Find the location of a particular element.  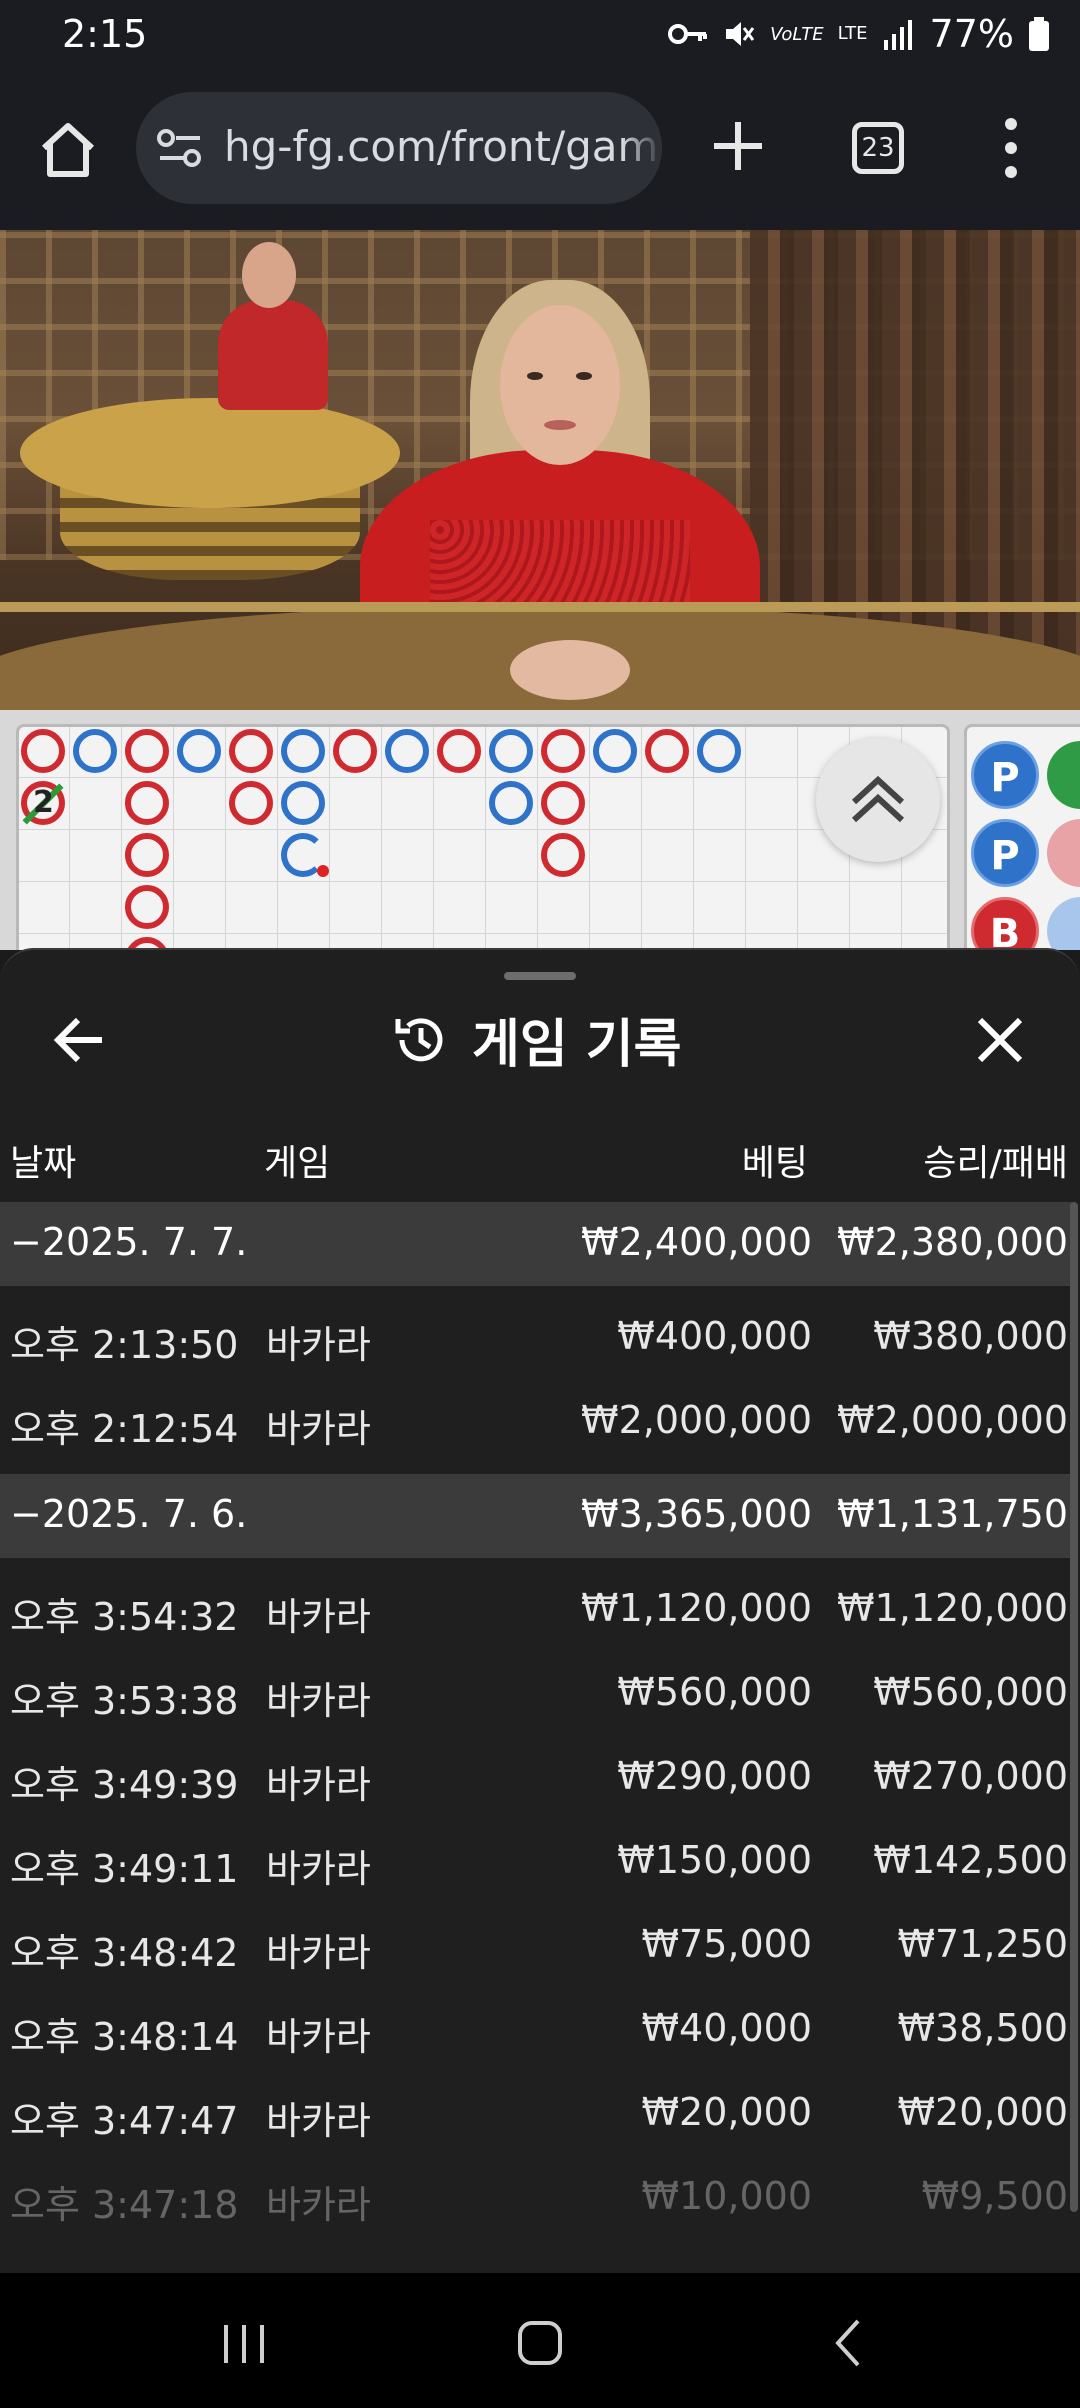

row-bet: ₩10,000 is located at coordinates (726, 2196).